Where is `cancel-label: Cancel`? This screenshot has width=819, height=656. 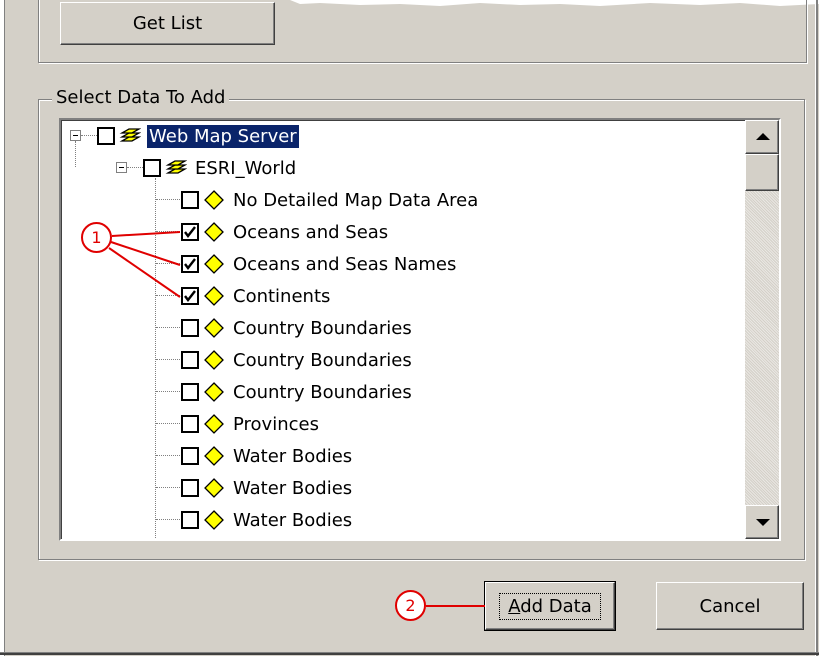 cancel-label: Cancel is located at coordinates (730, 606).